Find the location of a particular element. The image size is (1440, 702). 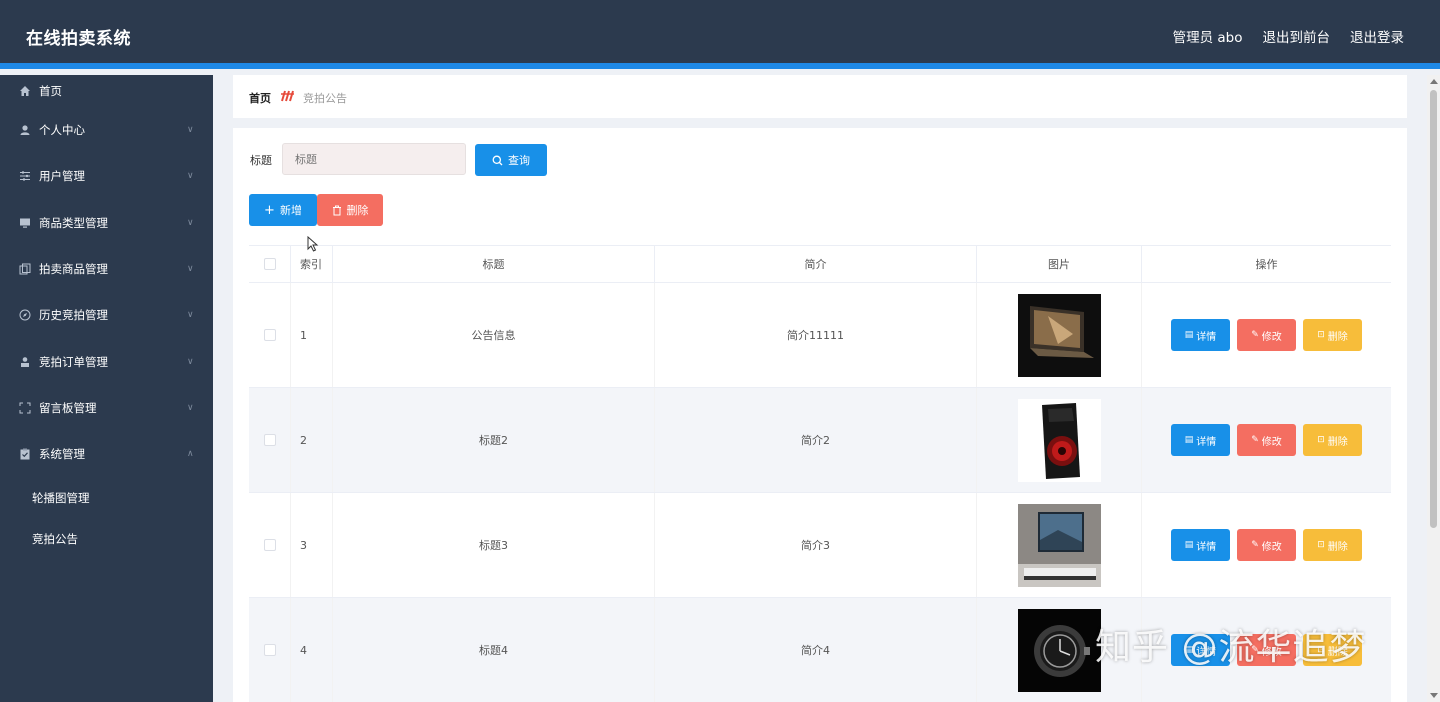

table-header: 索引 标题 简介 图片 操作 is located at coordinates (820, 264).